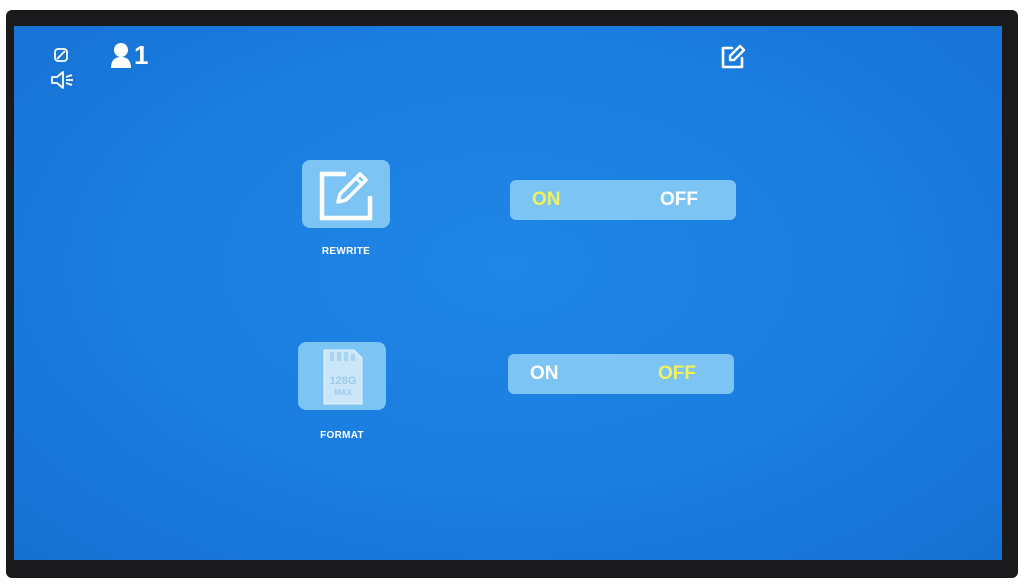 The width and height of the screenshot is (1024, 584). Describe the element at coordinates (546, 200) in the screenshot. I see `rewrite-on-option: ON` at that location.